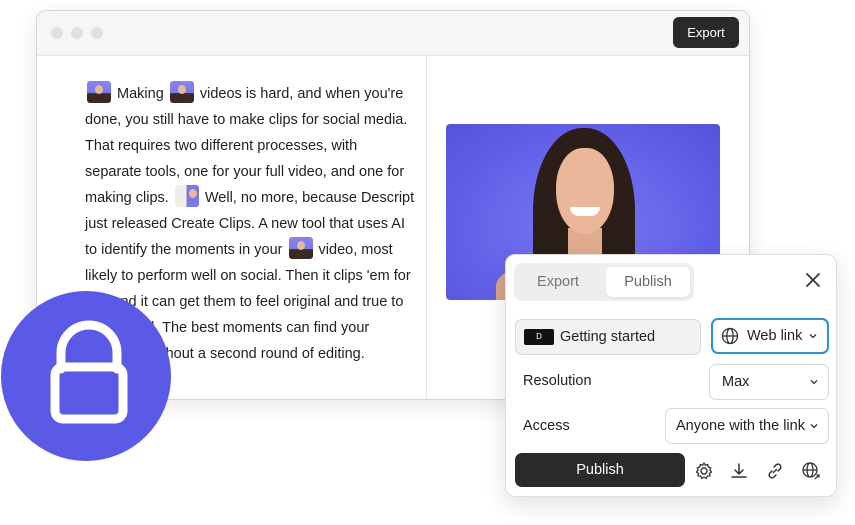  What do you see at coordinates (89, 372) in the screenshot?
I see `lock-icon` at bounding box center [89, 372].